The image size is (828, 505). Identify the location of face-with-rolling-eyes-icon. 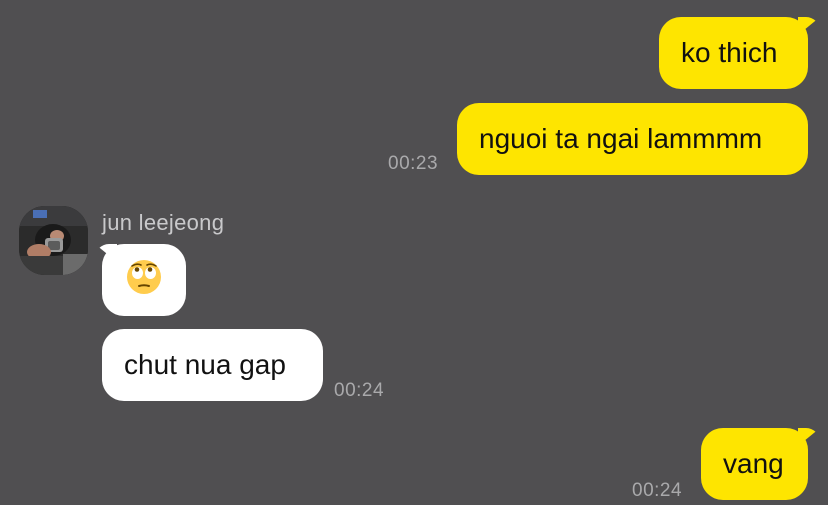
(144, 280).